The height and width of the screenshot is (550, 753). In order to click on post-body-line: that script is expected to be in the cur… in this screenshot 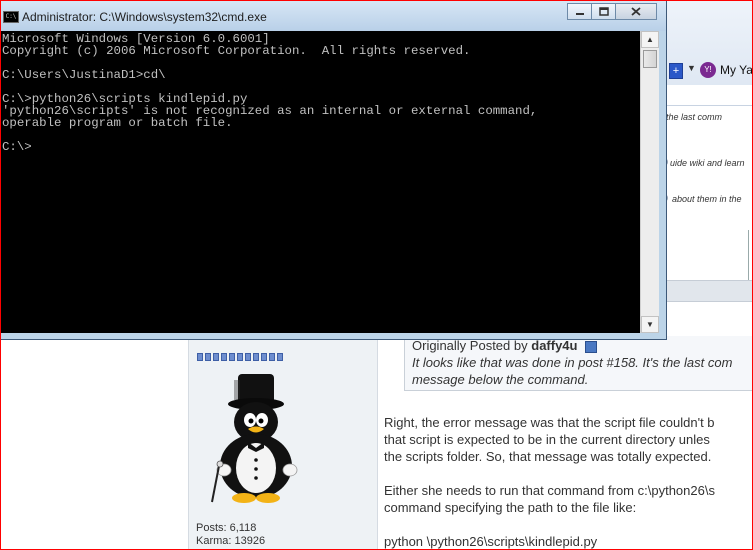, I will do `click(547, 439)`.